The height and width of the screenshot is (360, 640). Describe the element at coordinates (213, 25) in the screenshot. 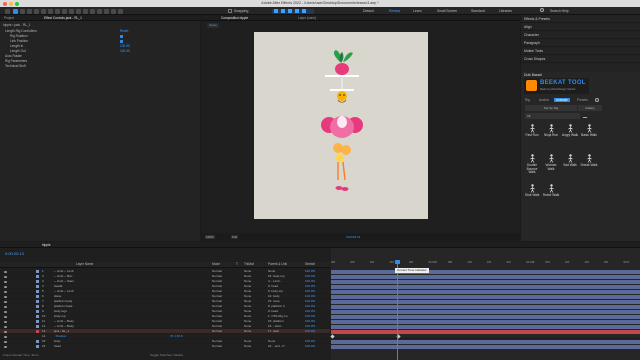

I see `composition-subtab: hippie` at that location.